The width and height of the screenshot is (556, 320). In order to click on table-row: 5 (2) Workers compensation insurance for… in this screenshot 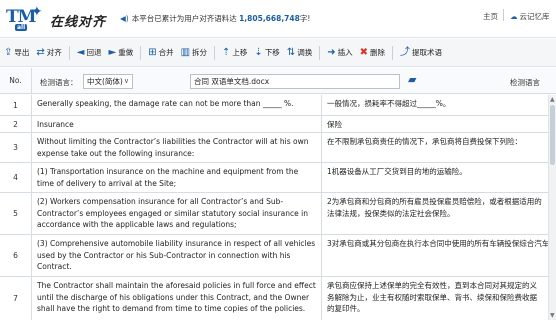, I will do `click(274, 214)`.